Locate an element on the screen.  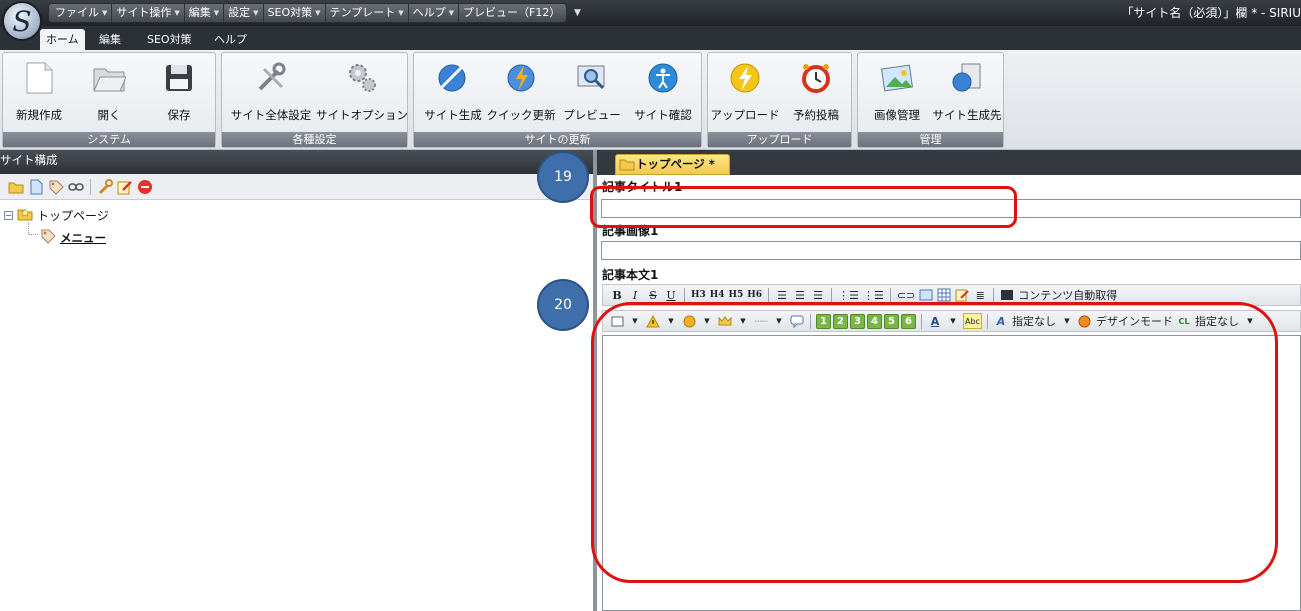
edit-html-icon is located at coordinates (962, 295).